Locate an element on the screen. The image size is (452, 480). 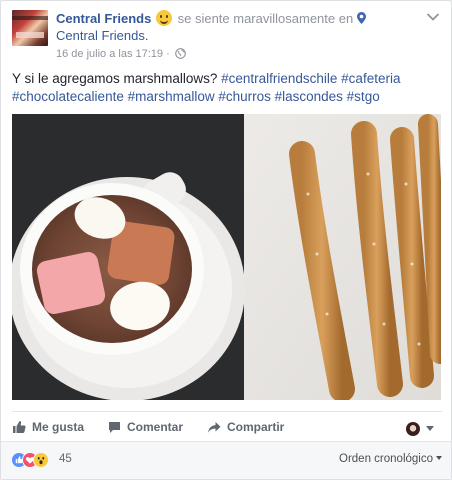
map-pin-icon is located at coordinates (361, 18).